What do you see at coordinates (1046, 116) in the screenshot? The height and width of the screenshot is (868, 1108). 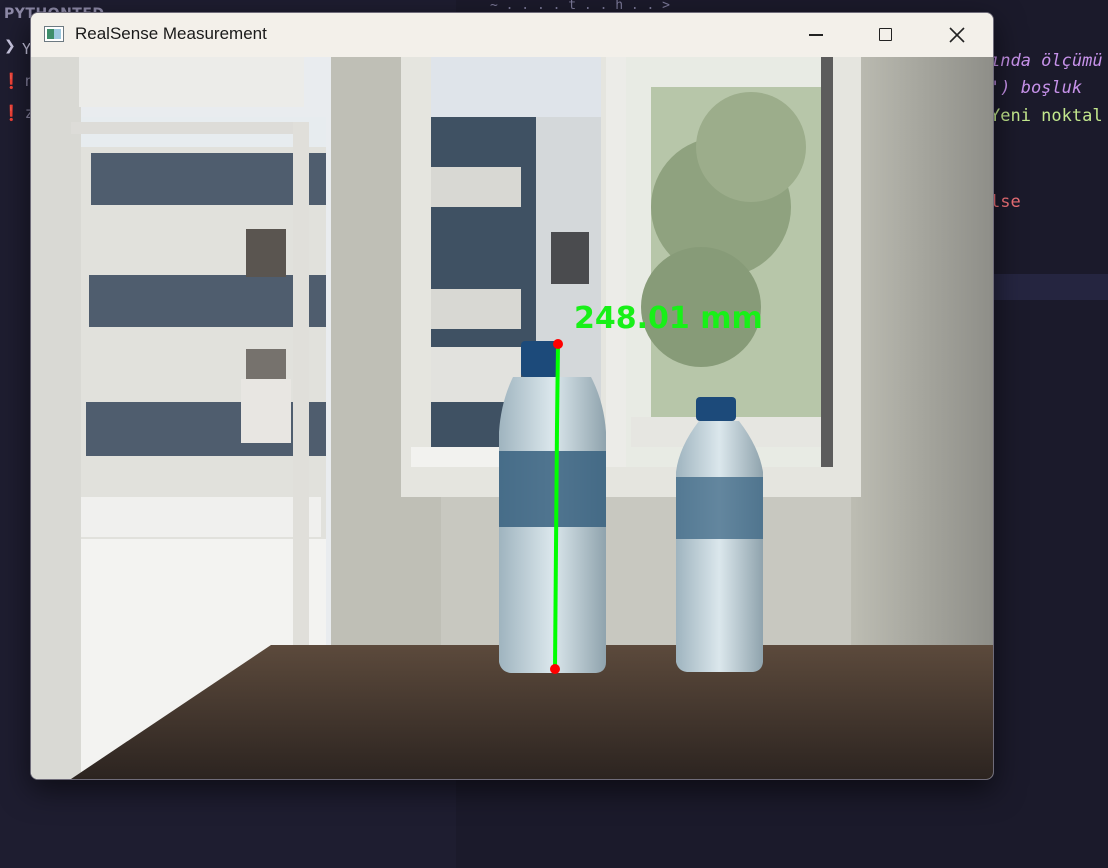 I see `code-line: Yeni noktal` at bounding box center [1046, 116].